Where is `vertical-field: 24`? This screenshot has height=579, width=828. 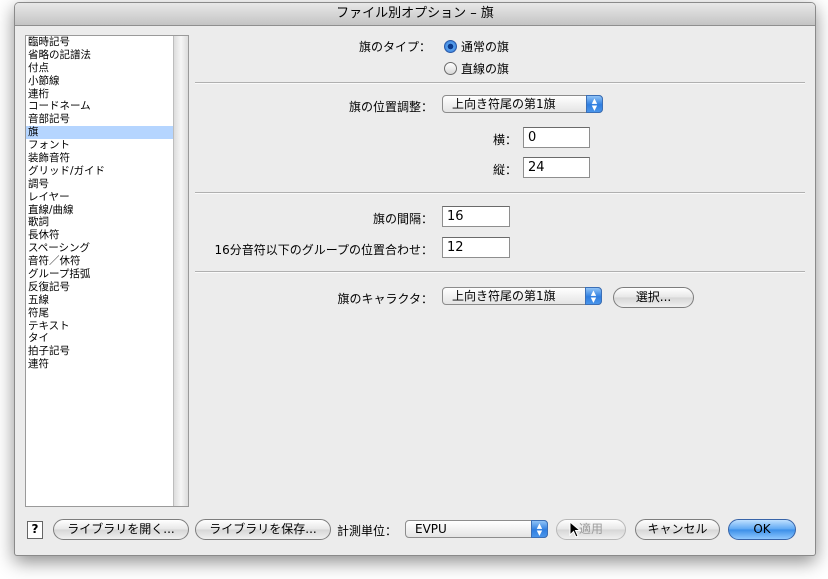 vertical-field: 24 is located at coordinates (556, 167).